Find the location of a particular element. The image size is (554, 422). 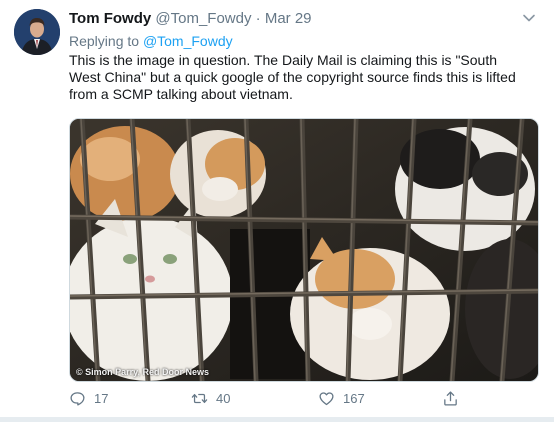

retweet-icon is located at coordinates (199, 398).